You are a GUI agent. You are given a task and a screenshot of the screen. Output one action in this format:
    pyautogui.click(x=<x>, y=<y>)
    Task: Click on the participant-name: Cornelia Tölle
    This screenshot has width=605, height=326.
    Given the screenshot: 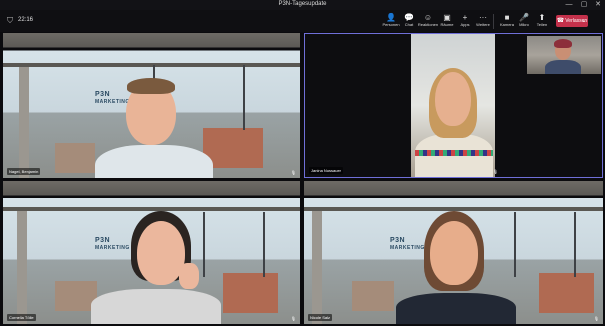 What is the action you would take?
    pyautogui.click(x=21, y=317)
    